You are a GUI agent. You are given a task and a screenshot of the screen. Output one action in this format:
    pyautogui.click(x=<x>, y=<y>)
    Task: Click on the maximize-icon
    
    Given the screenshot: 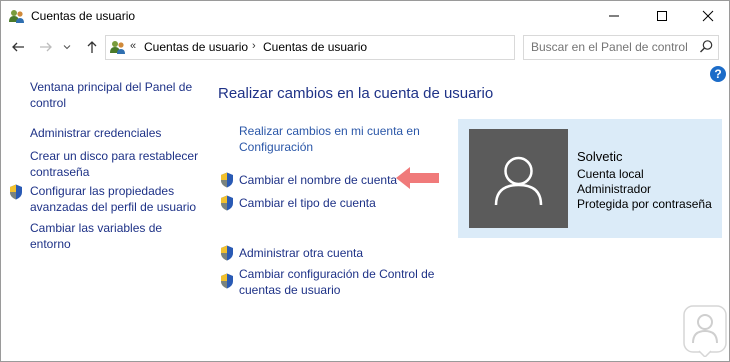 What is the action you would take?
    pyautogui.click(x=662, y=16)
    